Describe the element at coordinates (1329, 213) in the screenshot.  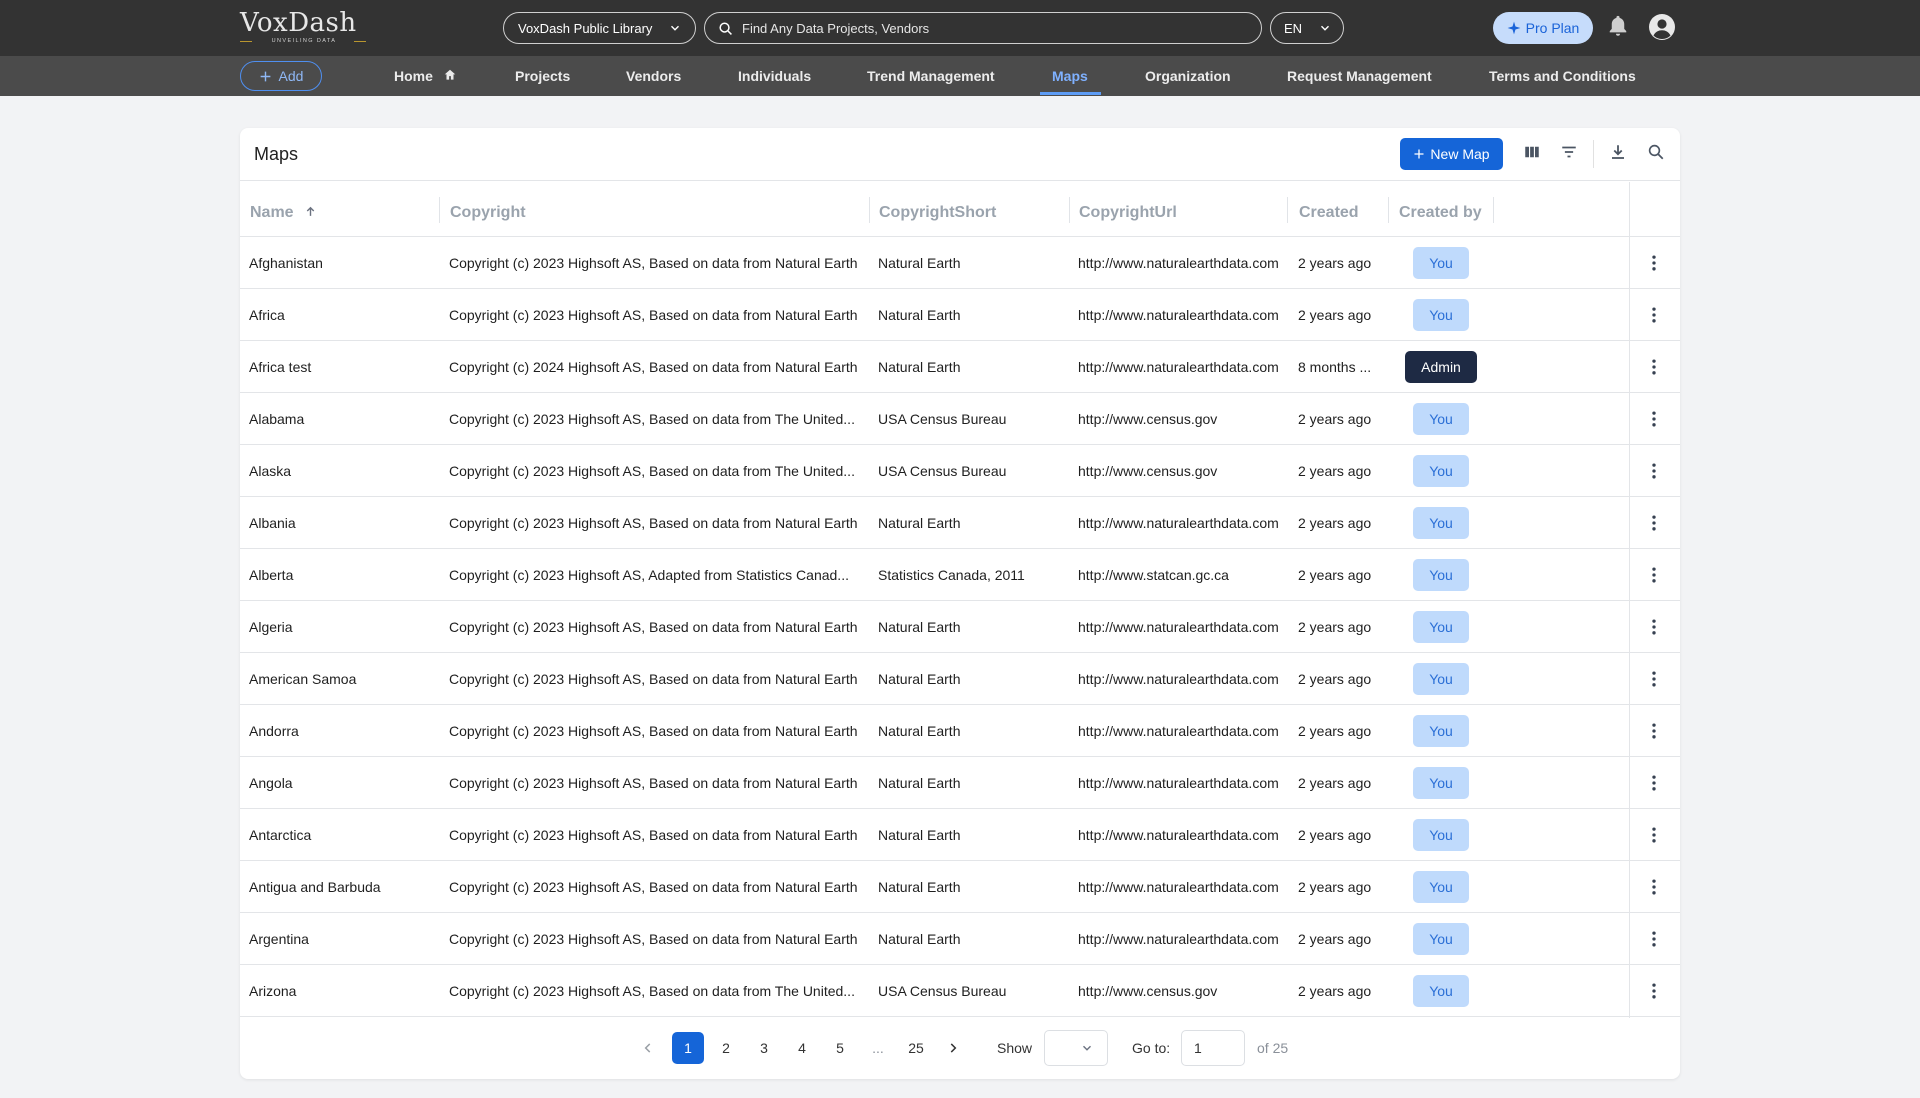
I see `column-header-created: Created` at that location.